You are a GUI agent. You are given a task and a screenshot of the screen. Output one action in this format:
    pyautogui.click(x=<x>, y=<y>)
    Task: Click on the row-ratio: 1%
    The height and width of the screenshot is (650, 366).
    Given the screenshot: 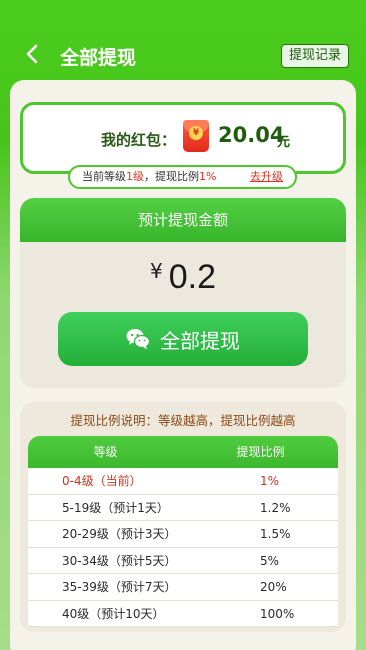 What is the action you would take?
    pyautogui.click(x=270, y=481)
    